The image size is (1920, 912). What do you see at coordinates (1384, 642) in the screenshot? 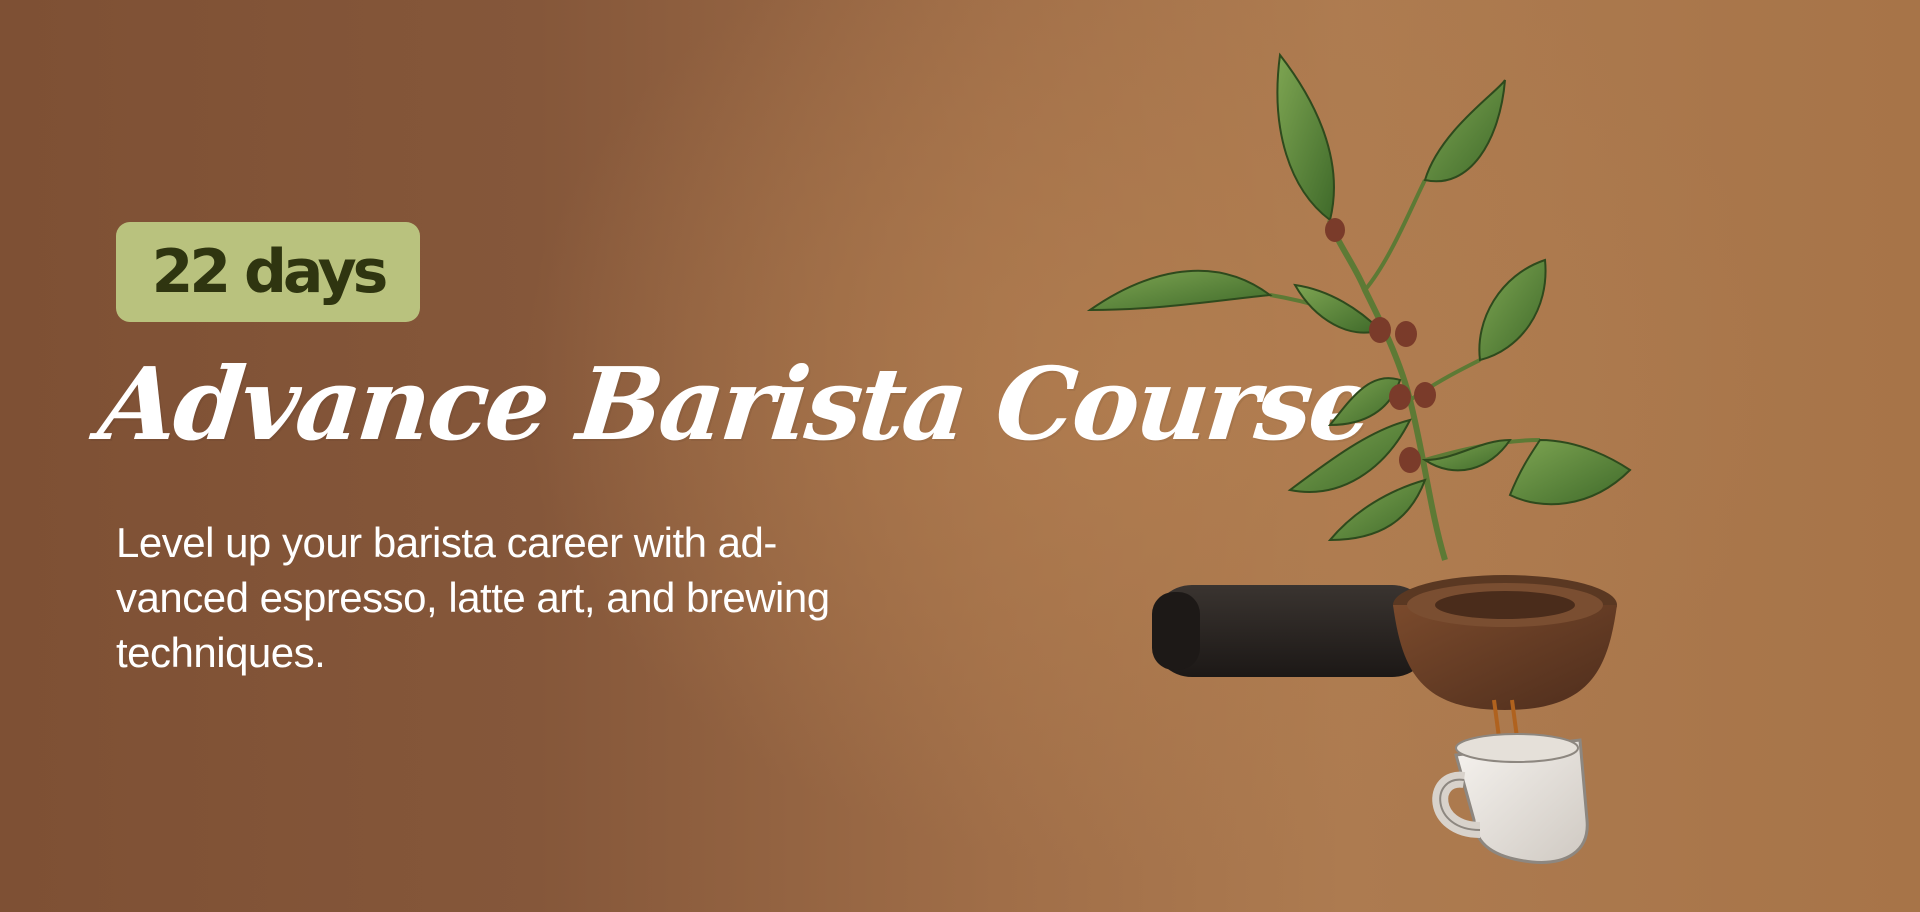
I see `portafilter-illustration` at bounding box center [1384, 642].